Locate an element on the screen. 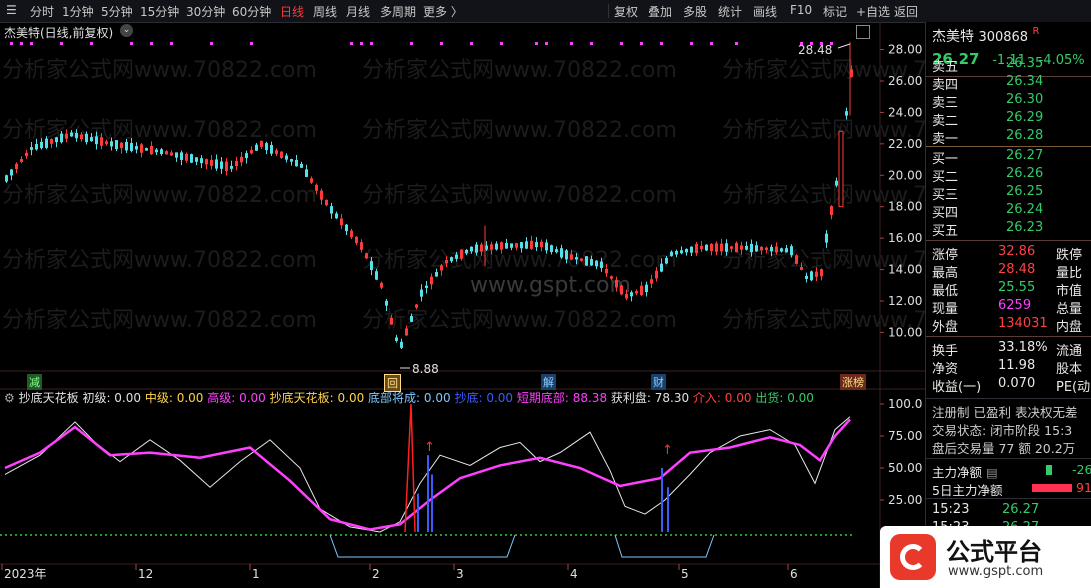  stat-label: PE(动 is located at coordinates (1073, 387).